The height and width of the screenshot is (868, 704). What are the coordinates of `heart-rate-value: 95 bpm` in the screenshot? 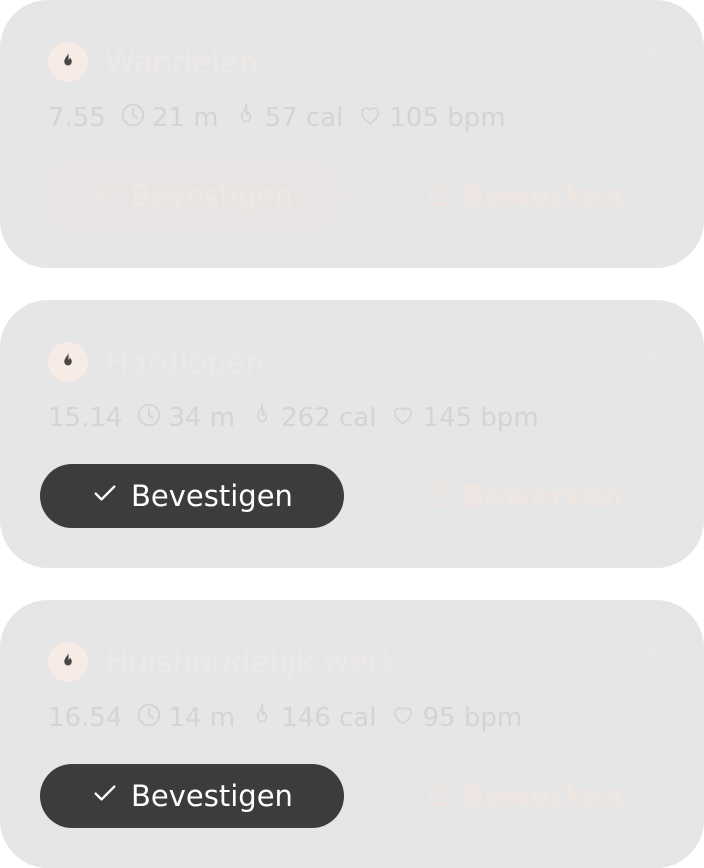 It's located at (472, 718).